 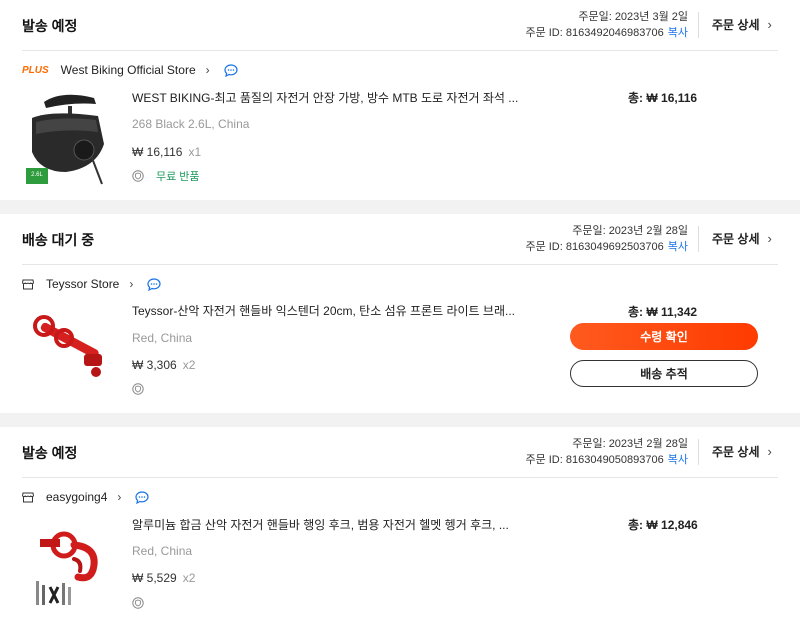 What do you see at coordinates (77, 497) in the screenshot?
I see `store-name: easygoing4` at bounding box center [77, 497].